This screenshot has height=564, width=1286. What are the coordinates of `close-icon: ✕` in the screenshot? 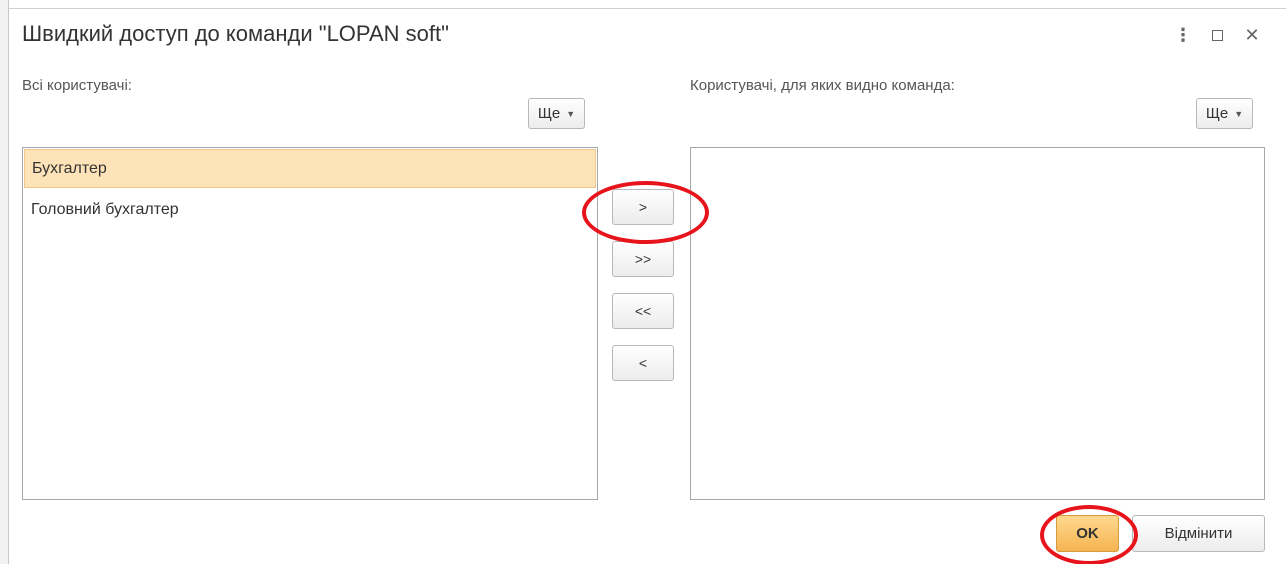 It's located at (1252, 35).